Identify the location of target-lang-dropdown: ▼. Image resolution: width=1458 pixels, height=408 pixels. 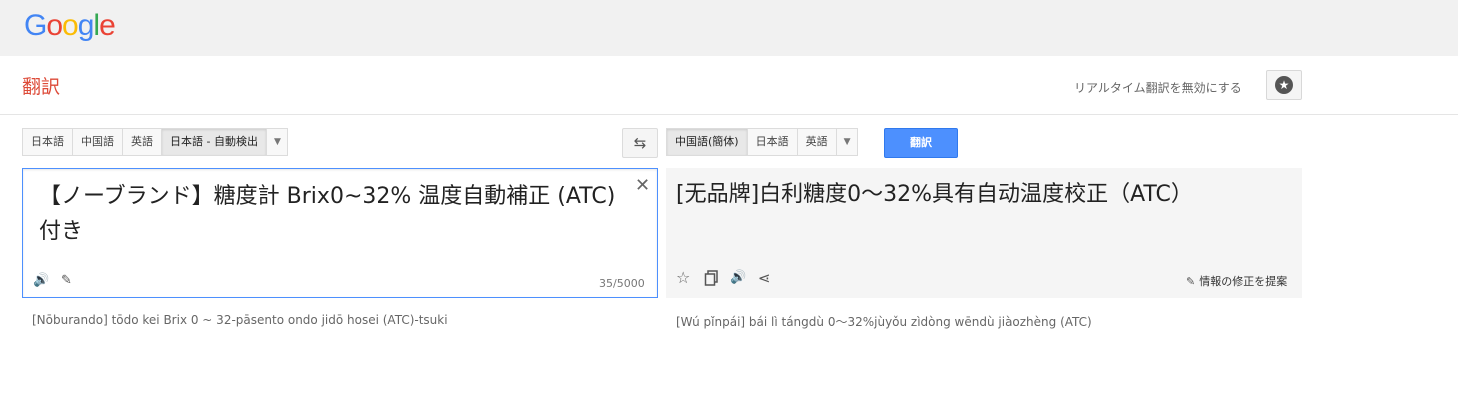
(846, 142).